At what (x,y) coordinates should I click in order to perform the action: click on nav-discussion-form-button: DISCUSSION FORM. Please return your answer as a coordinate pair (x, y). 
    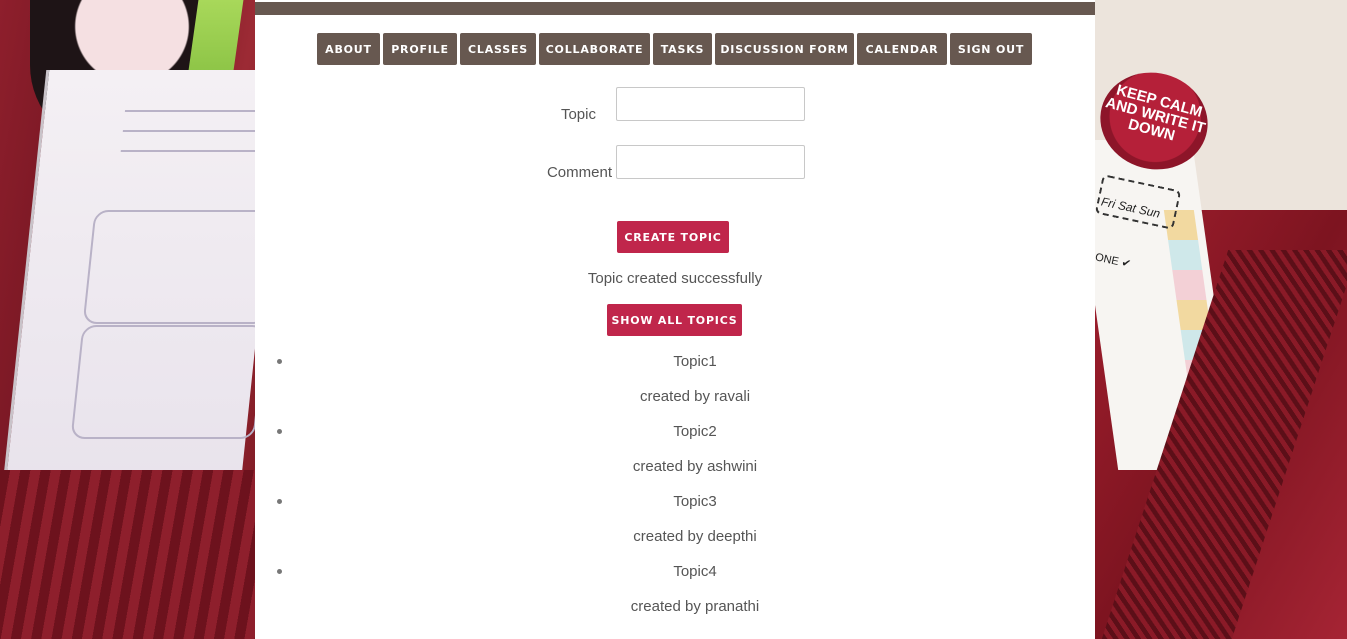
    Looking at the image, I should click on (784, 49).